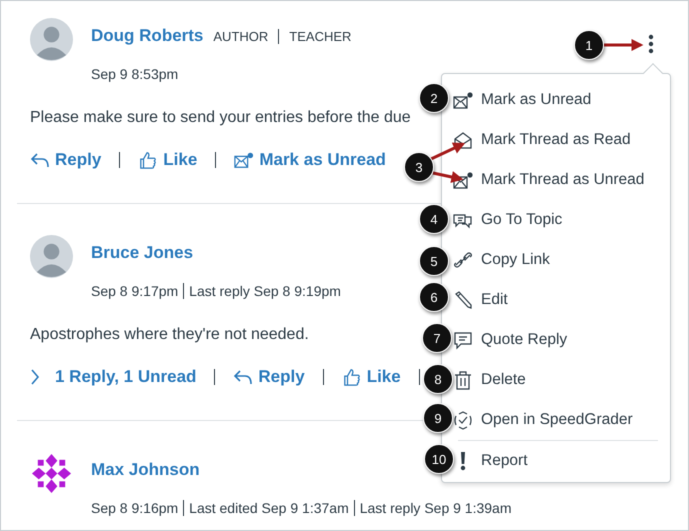 The height and width of the screenshot is (531, 689). What do you see at coordinates (142, 253) in the screenshot?
I see `author-name: Bruce Jones` at bounding box center [142, 253].